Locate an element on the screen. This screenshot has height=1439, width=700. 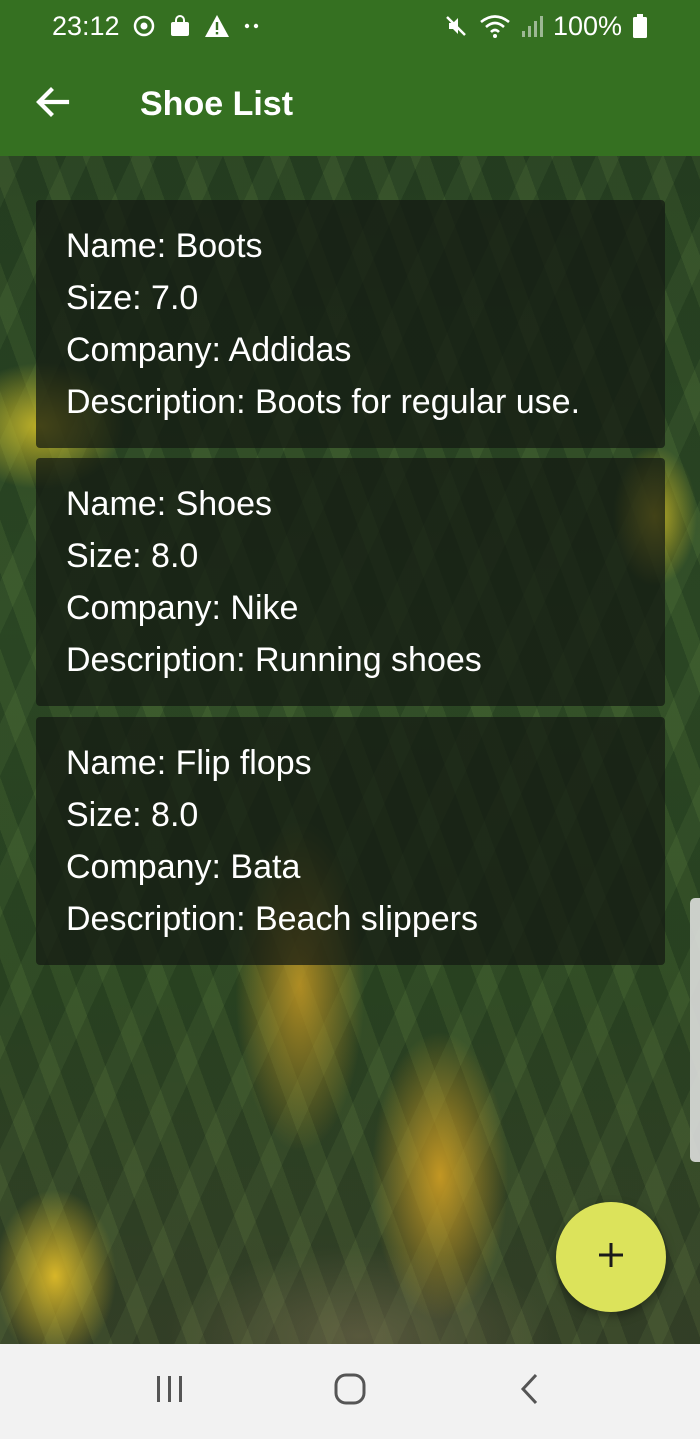
recent-apps-icon is located at coordinates (170, 1391).